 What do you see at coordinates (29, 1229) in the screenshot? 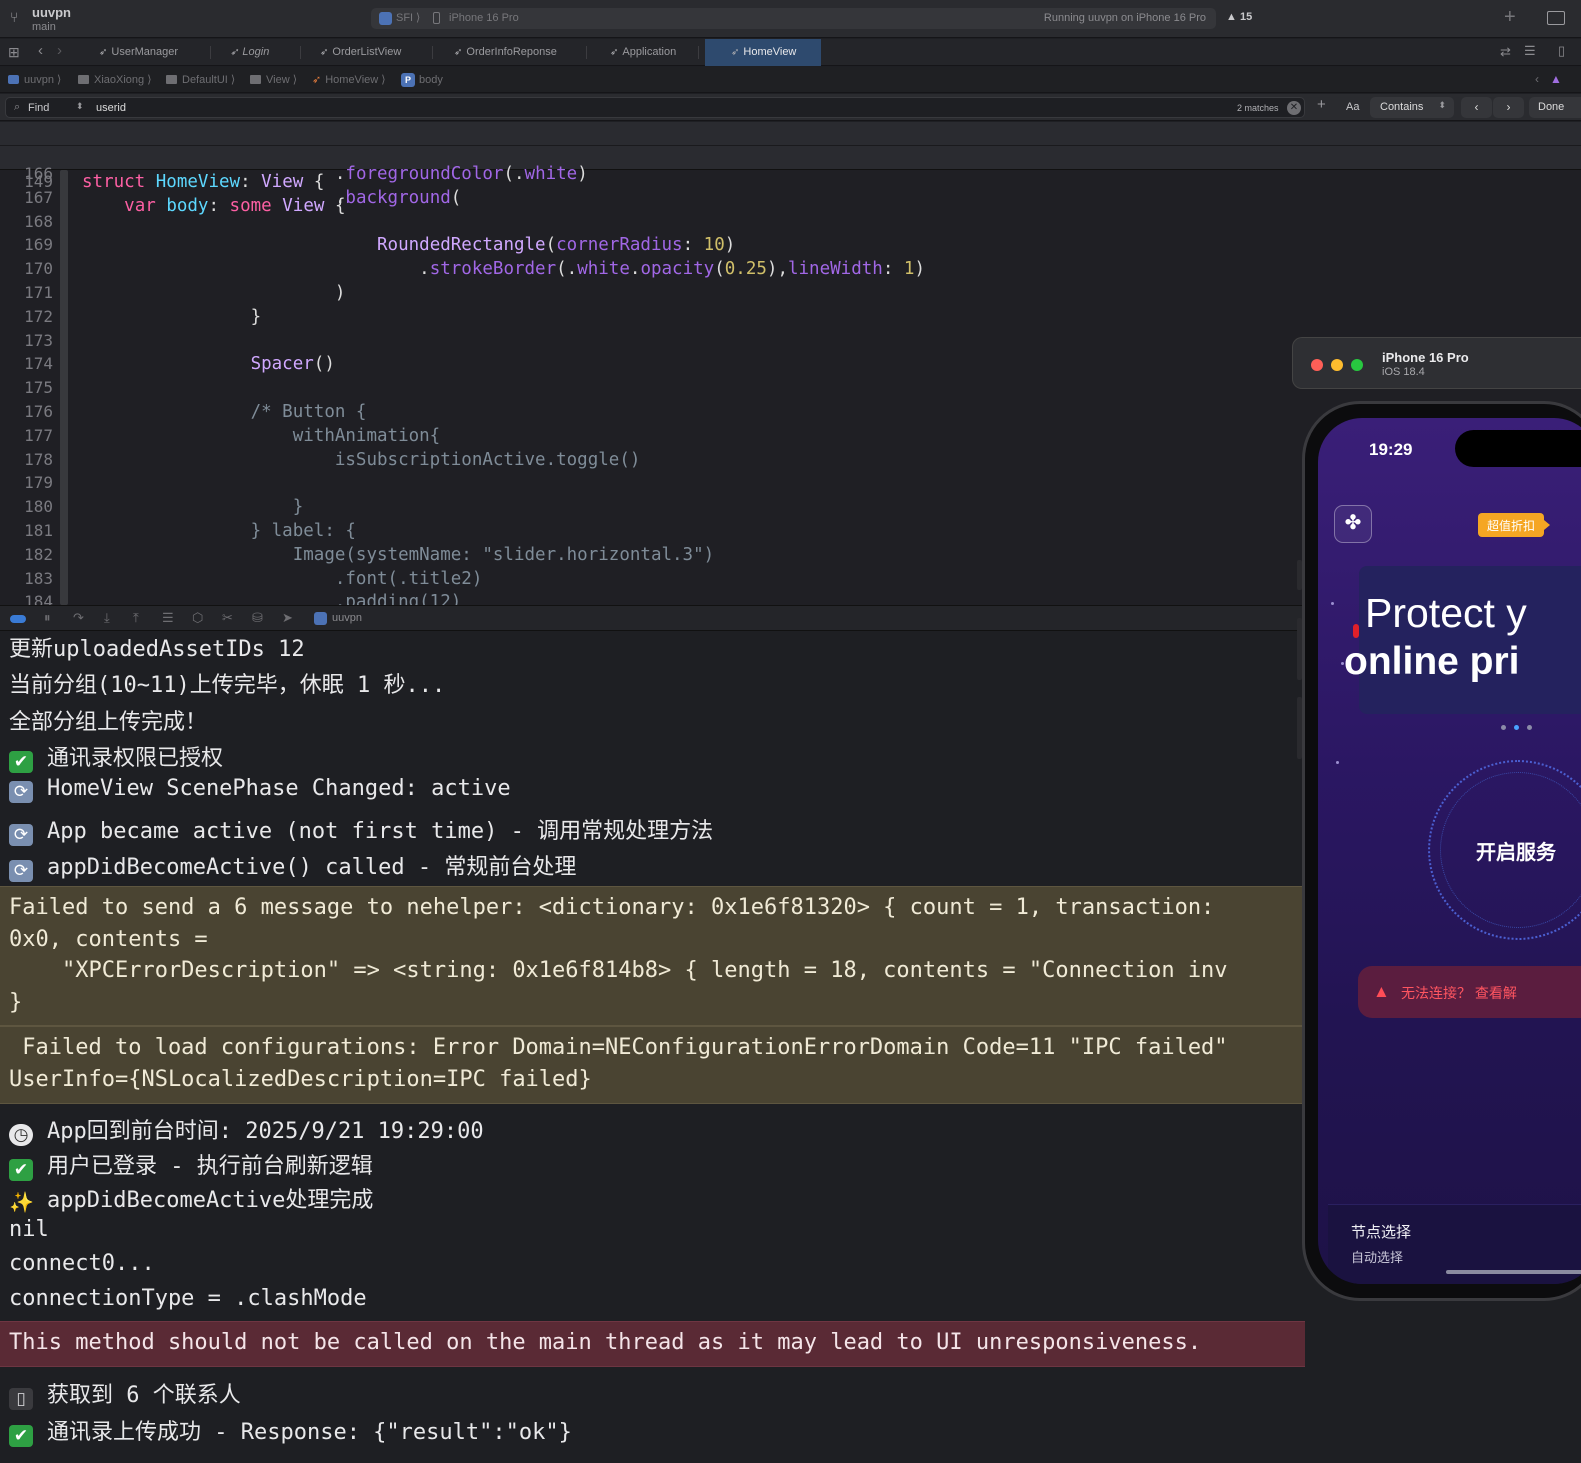
I see `console-line: nil` at bounding box center [29, 1229].